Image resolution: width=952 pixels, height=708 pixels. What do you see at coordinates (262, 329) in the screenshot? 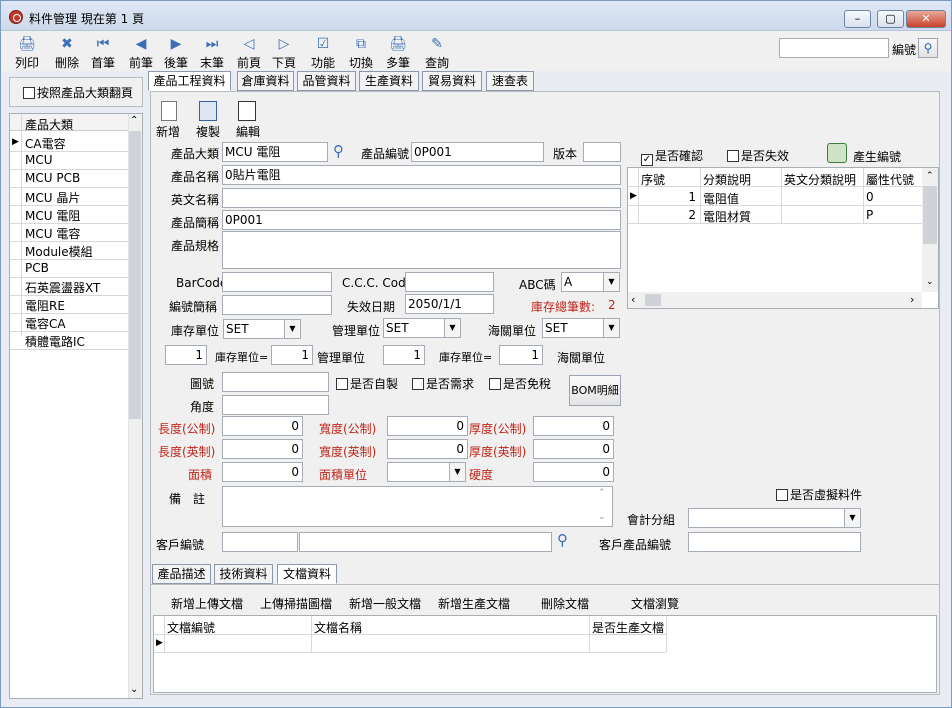
I see `stock-unit-select: SET ▼` at bounding box center [262, 329].